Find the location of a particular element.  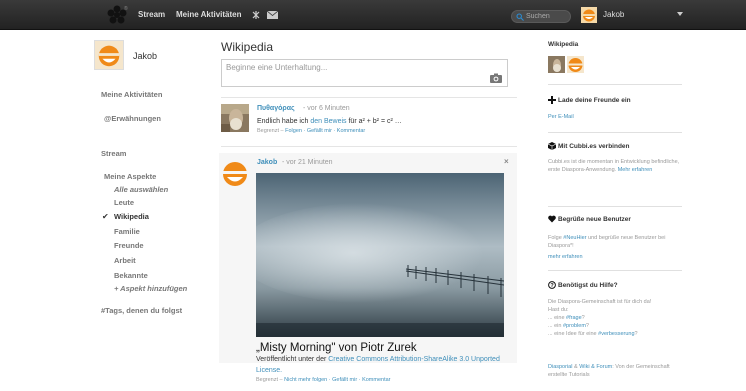

add-aspect-link: + Aspekt hinzufügen is located at coordinates (150, 288).